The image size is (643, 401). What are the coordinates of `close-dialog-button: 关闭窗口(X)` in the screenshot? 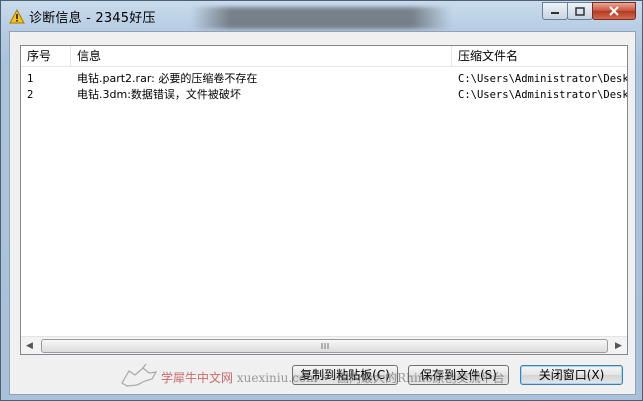 It's located at (571, 375).